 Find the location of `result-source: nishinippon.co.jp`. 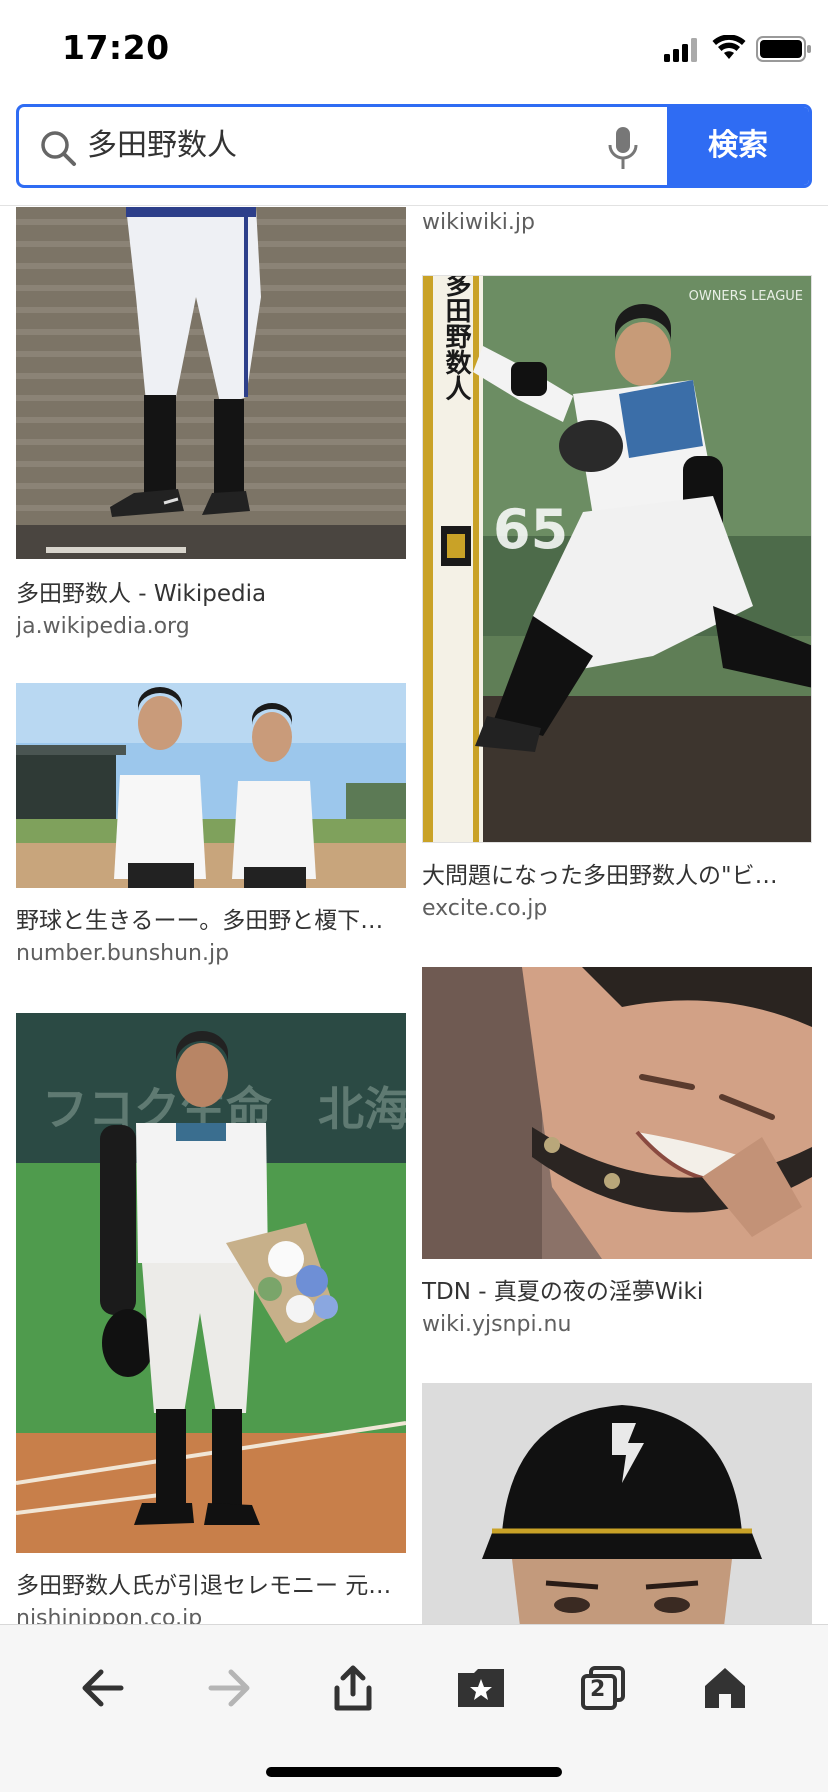

result-source: nishinippon.co.jp is located at coordinates (109, 1615).